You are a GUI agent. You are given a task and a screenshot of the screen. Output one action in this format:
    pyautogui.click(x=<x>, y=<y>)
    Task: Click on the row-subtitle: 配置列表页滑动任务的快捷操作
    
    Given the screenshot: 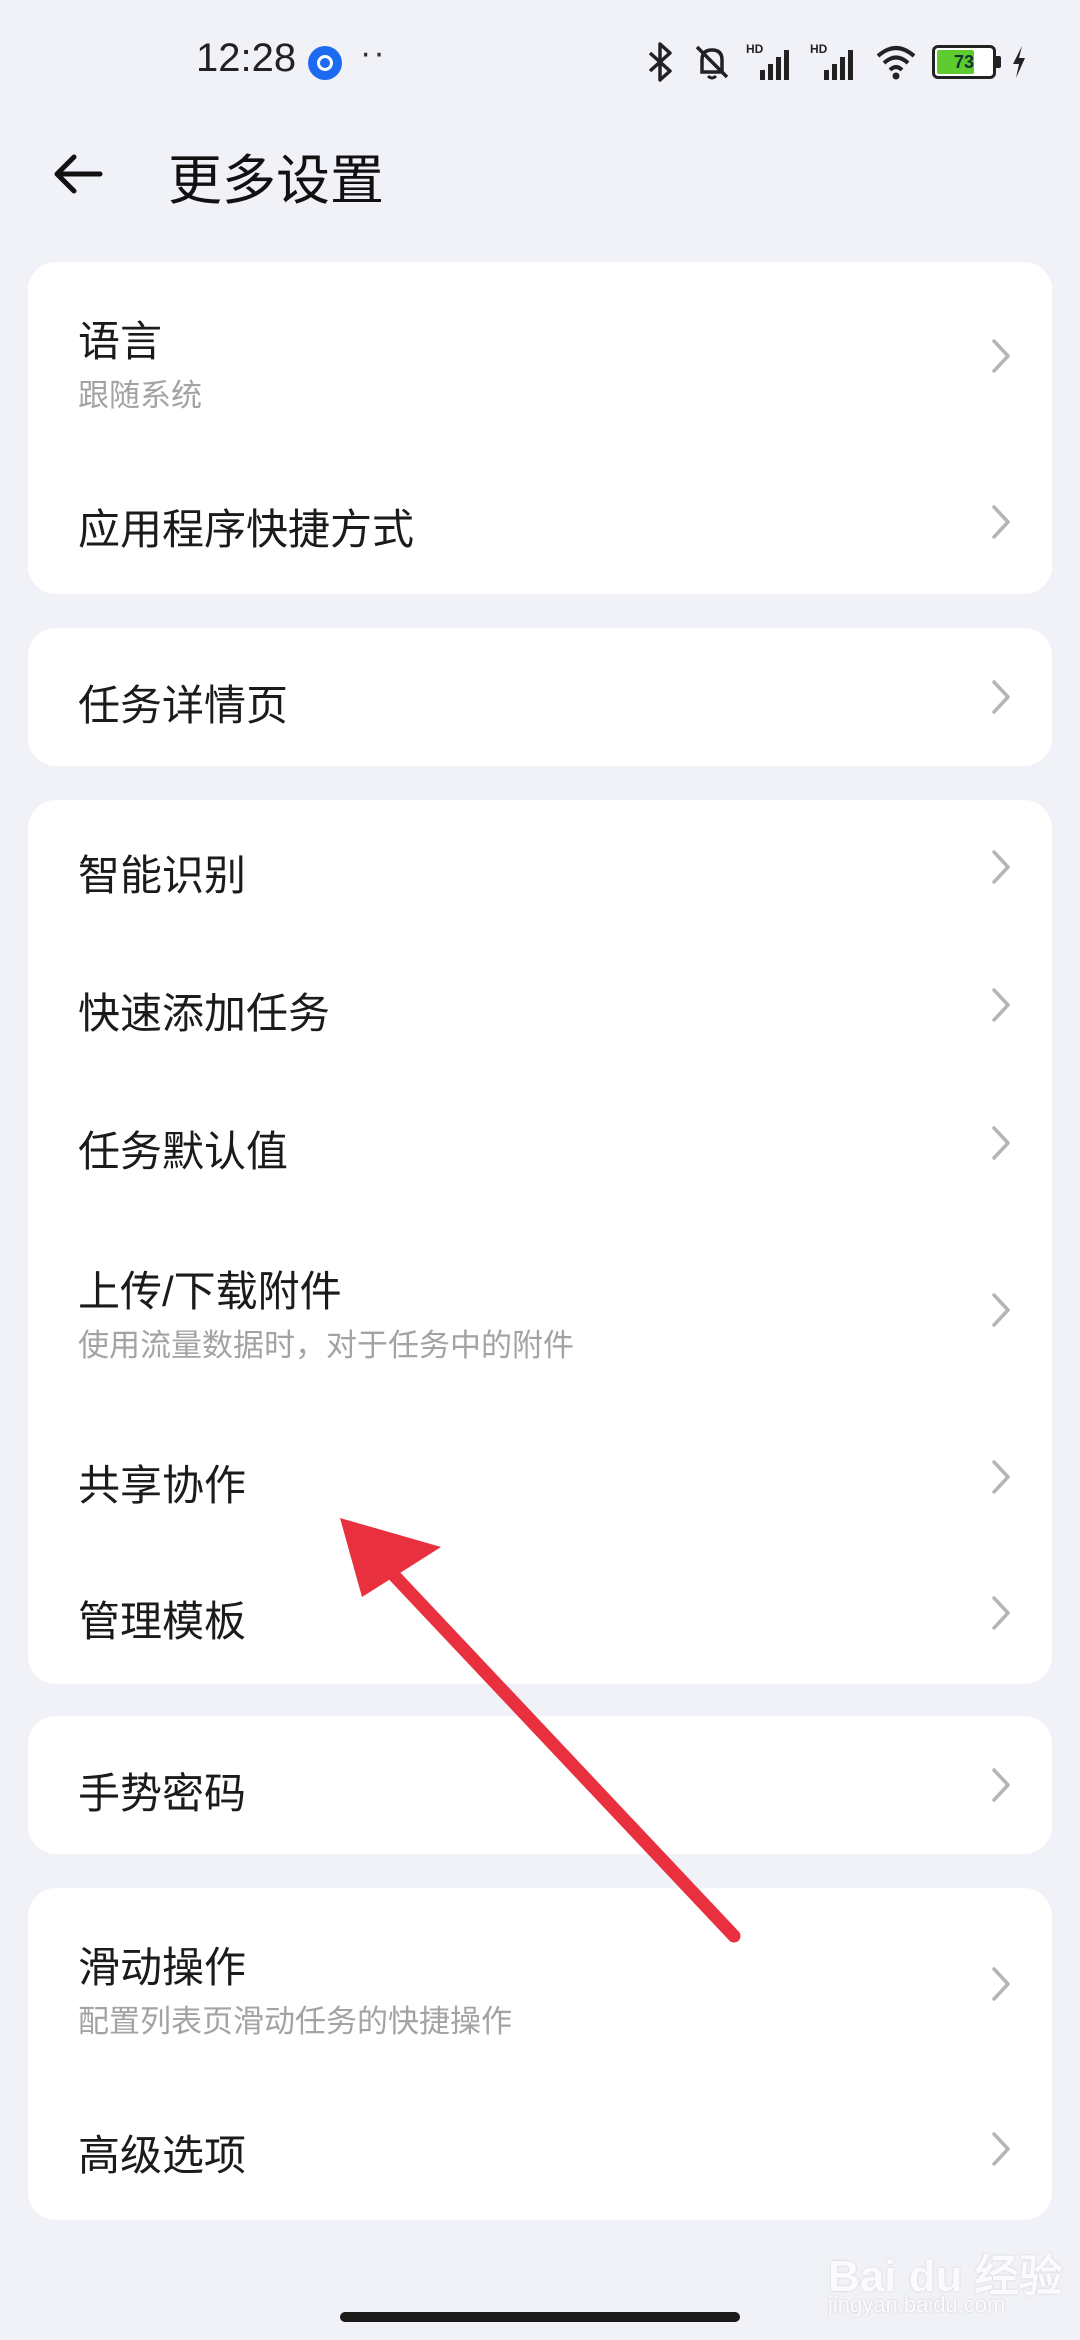 What is the action you would take?
    pyautogui.click(x=295, y=2021)
    